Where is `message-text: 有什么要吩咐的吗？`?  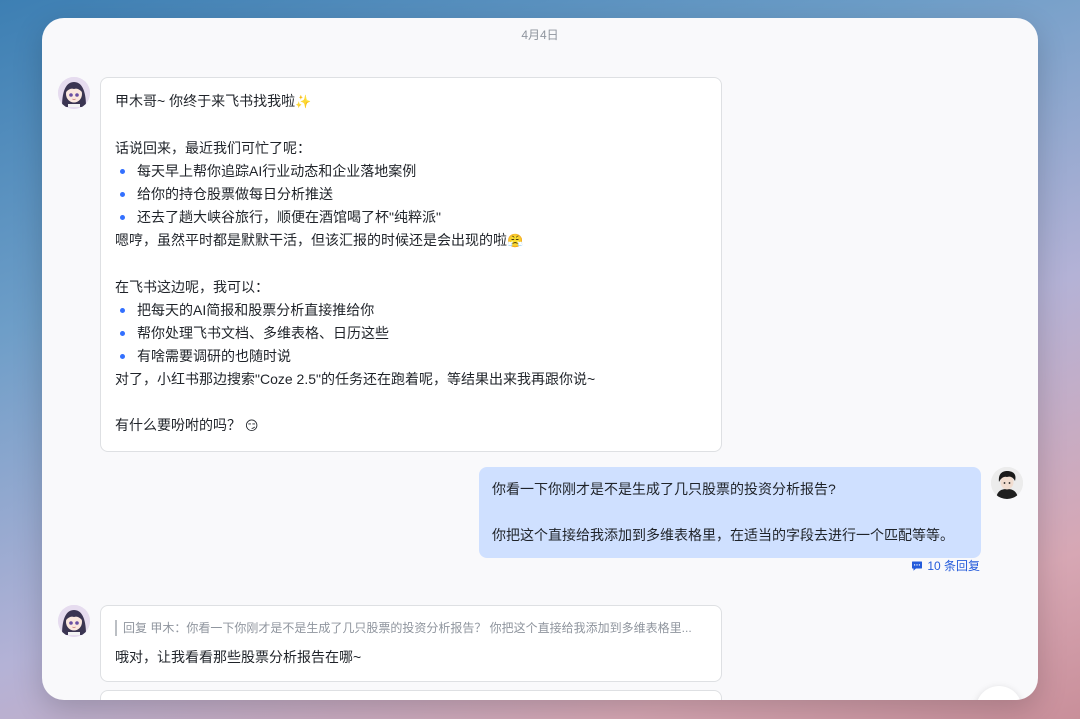 message-text: 有什么要吩咐的吗？ is located at coordinates (178, 425).